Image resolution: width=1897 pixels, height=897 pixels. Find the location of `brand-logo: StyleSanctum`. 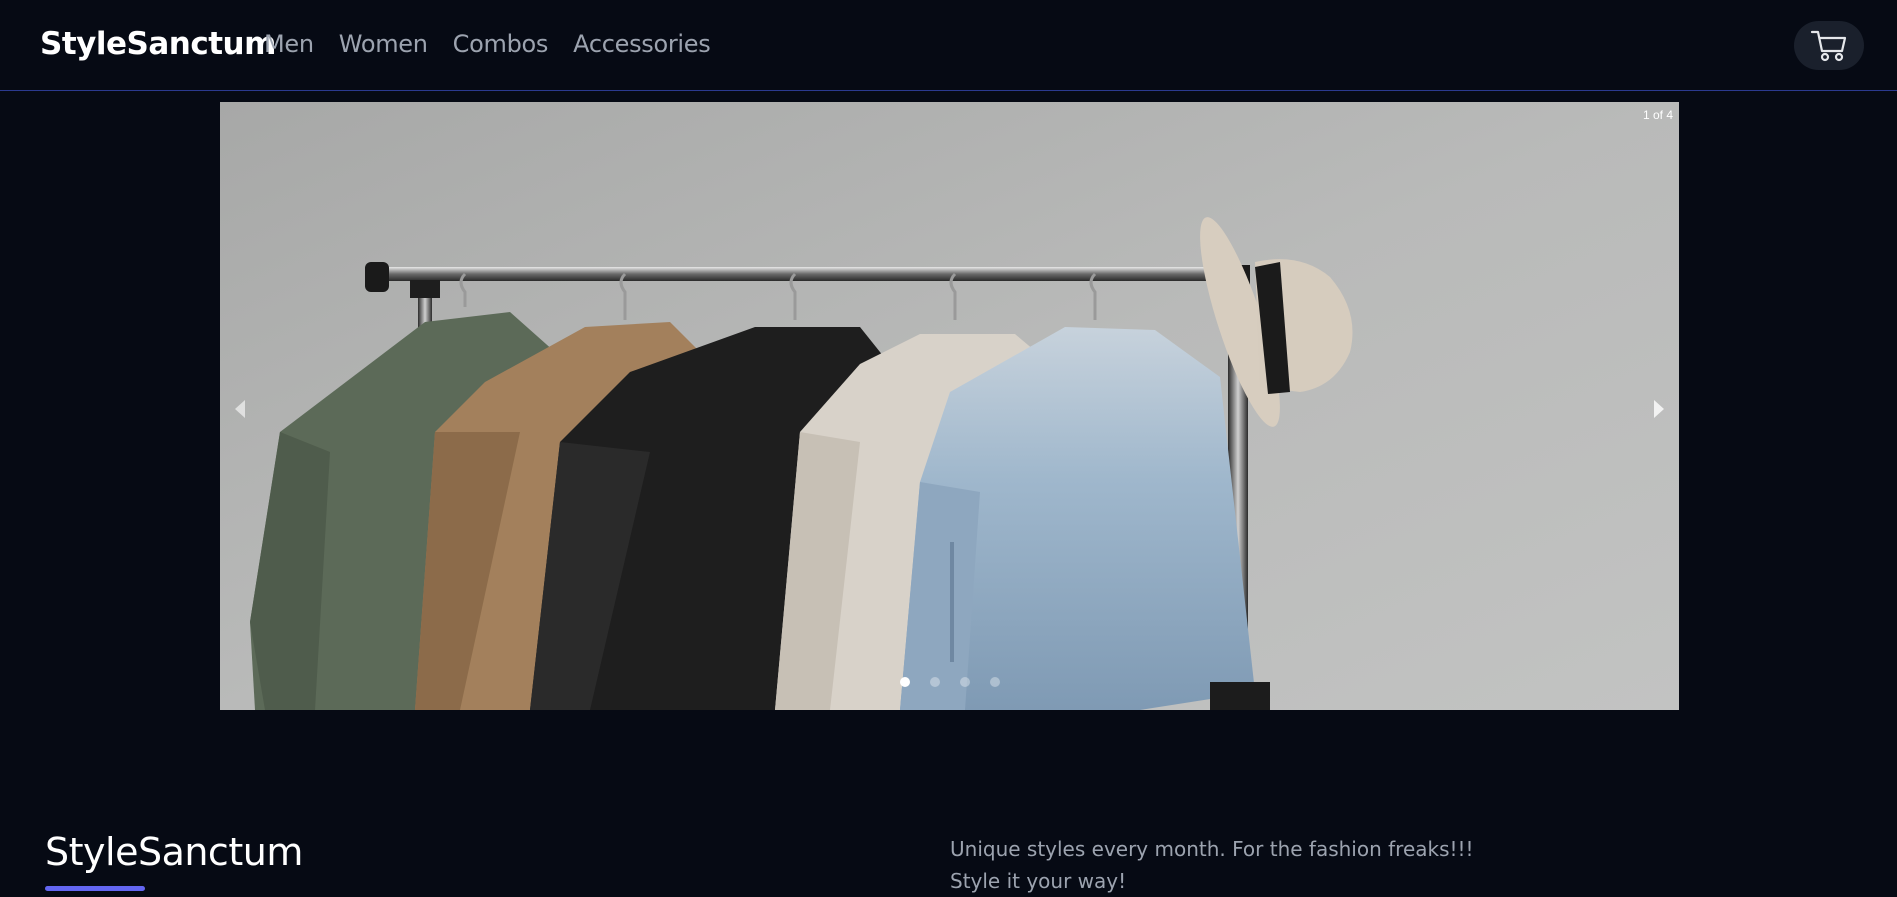

brand-logo: StyleSanctum is located at coordinates (158, 44).